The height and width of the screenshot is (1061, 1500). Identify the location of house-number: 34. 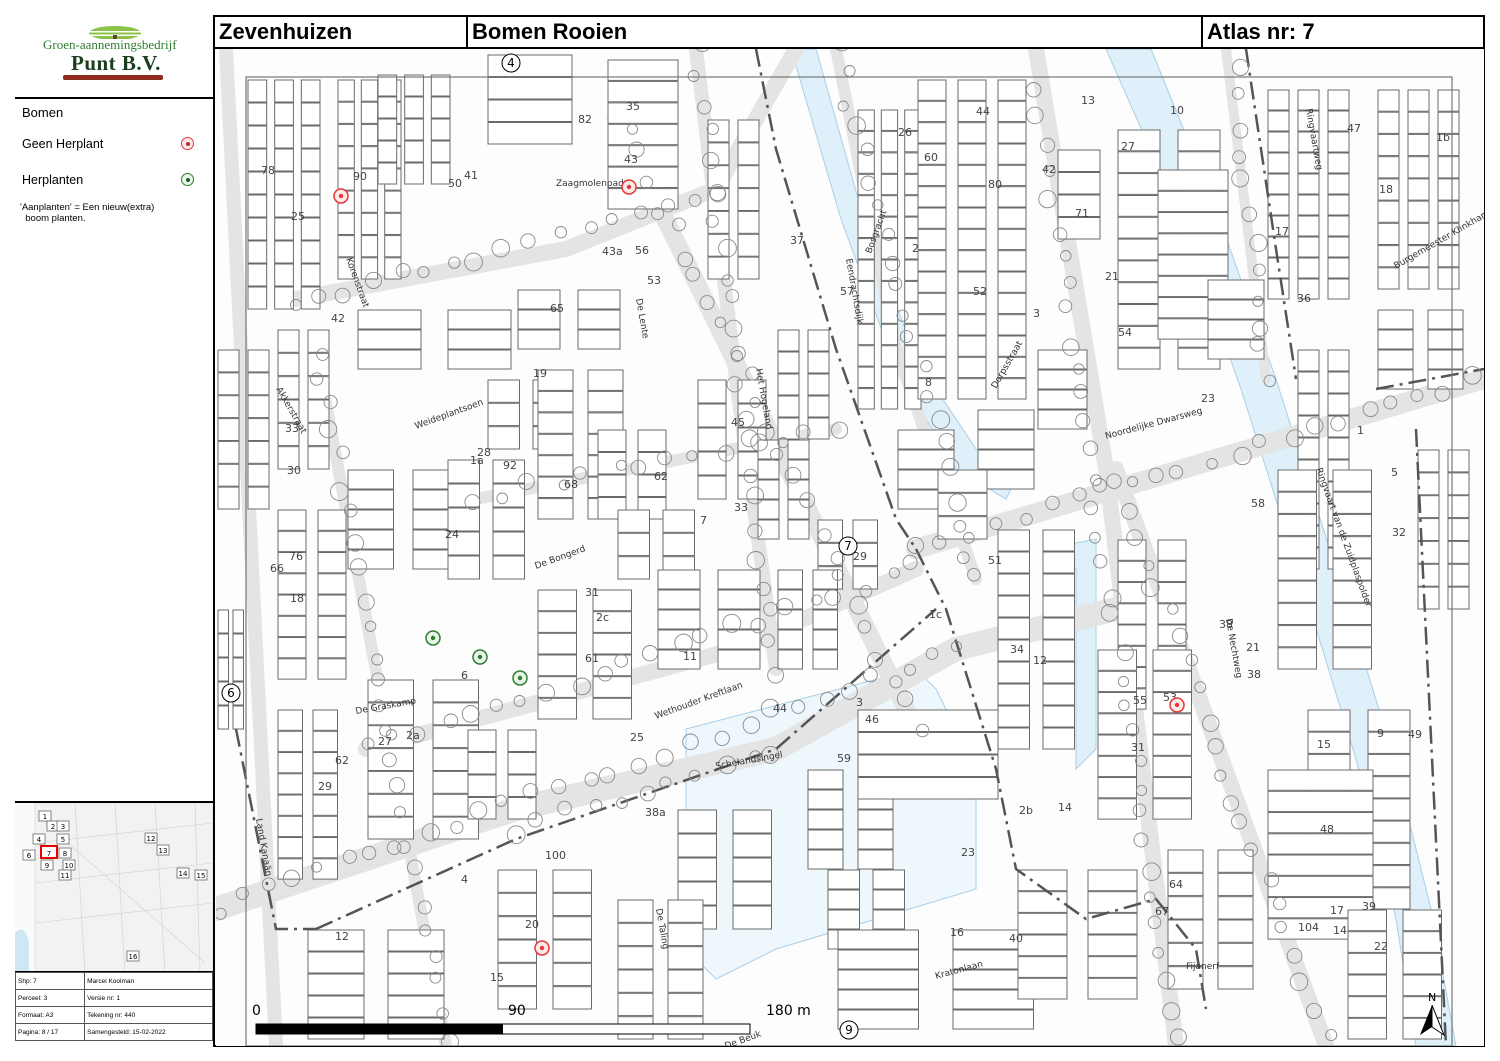
(1017, 649).